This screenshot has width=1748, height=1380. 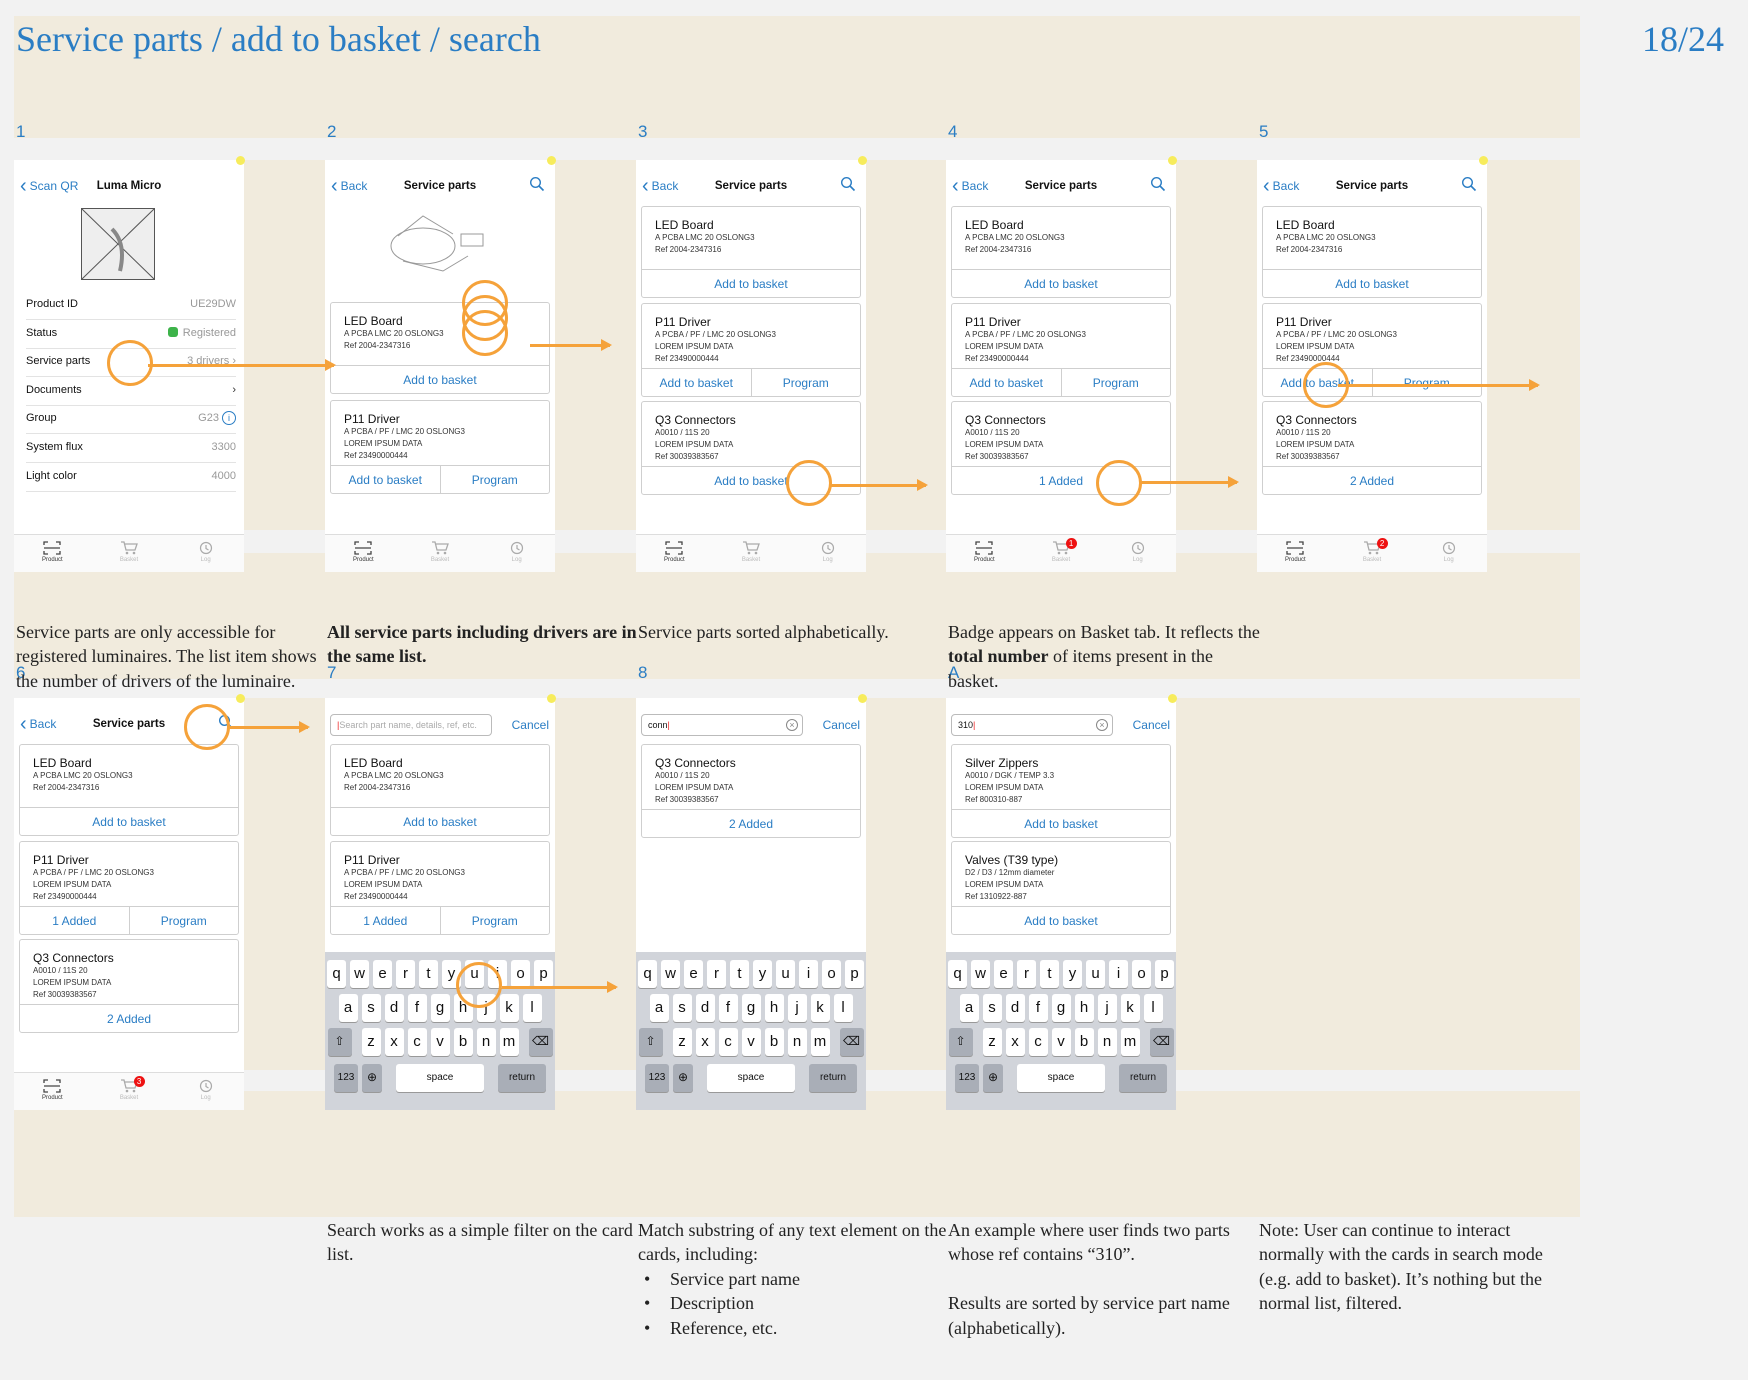 I want to click on tab-basket: 2 Basket, so click(x=1372, y=553).